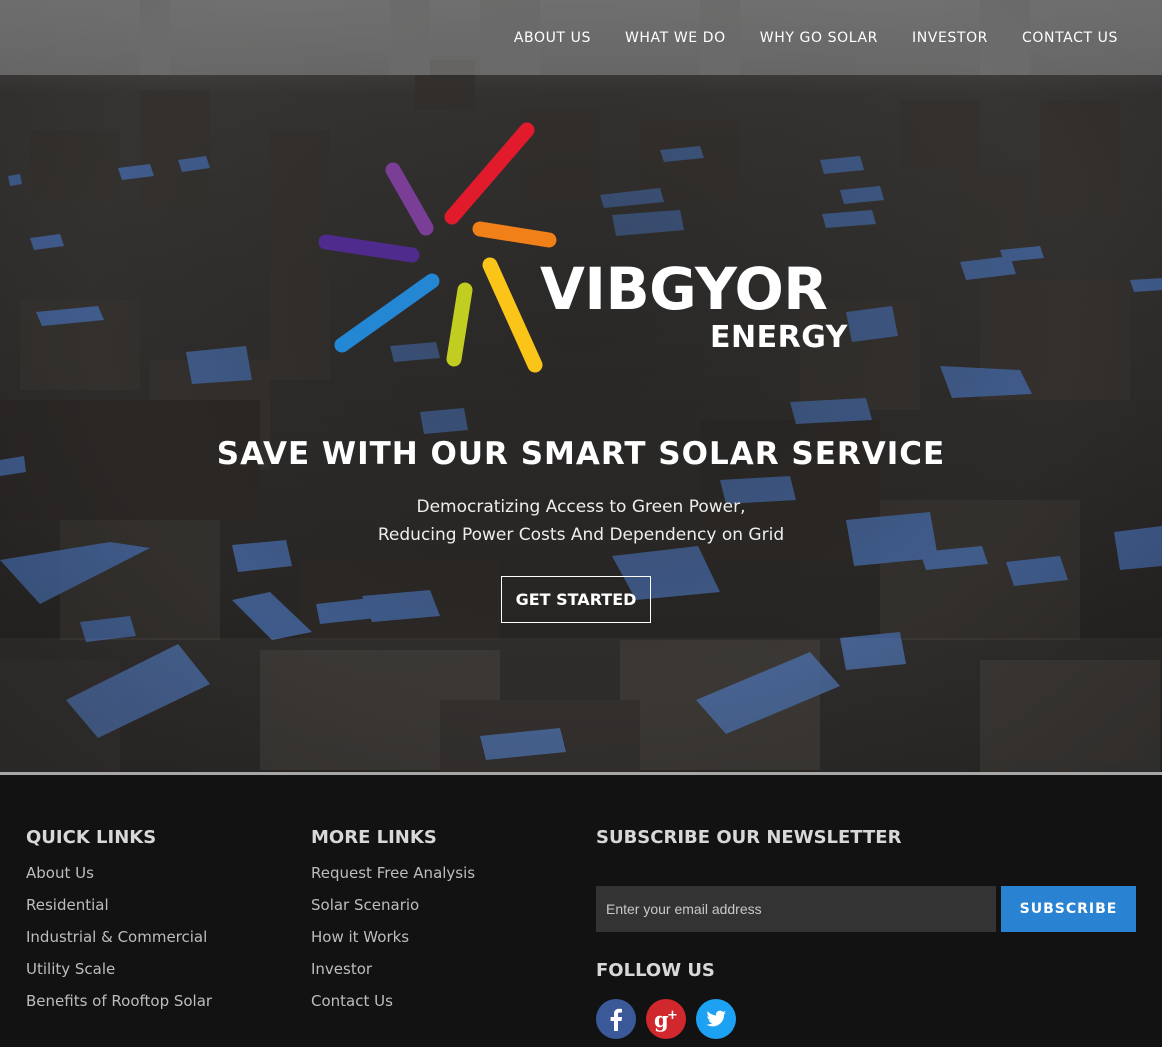 The height and width of the screenshot is (1047, 1162). I want to click on google-plus-icon: g +, so click(666, 1019).